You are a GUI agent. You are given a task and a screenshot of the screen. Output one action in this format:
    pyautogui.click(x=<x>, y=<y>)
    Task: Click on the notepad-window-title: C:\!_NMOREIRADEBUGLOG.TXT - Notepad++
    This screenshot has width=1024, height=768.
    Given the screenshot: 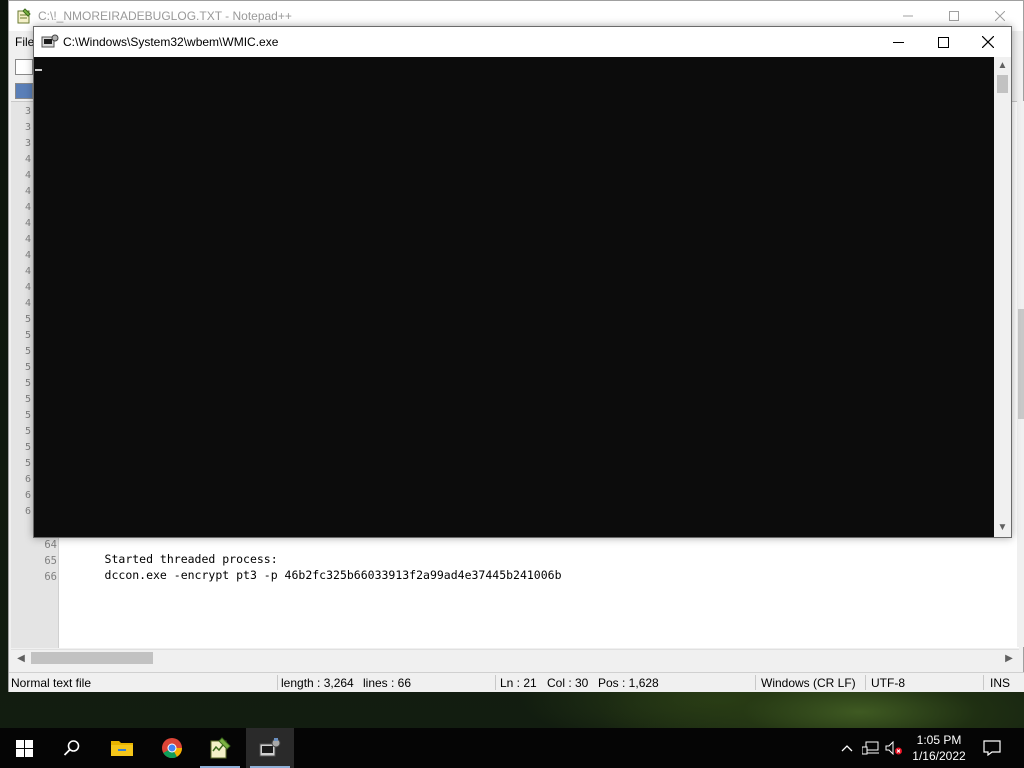 What is the action you would take?
    pyautogui.click(x=165, y=16)
    